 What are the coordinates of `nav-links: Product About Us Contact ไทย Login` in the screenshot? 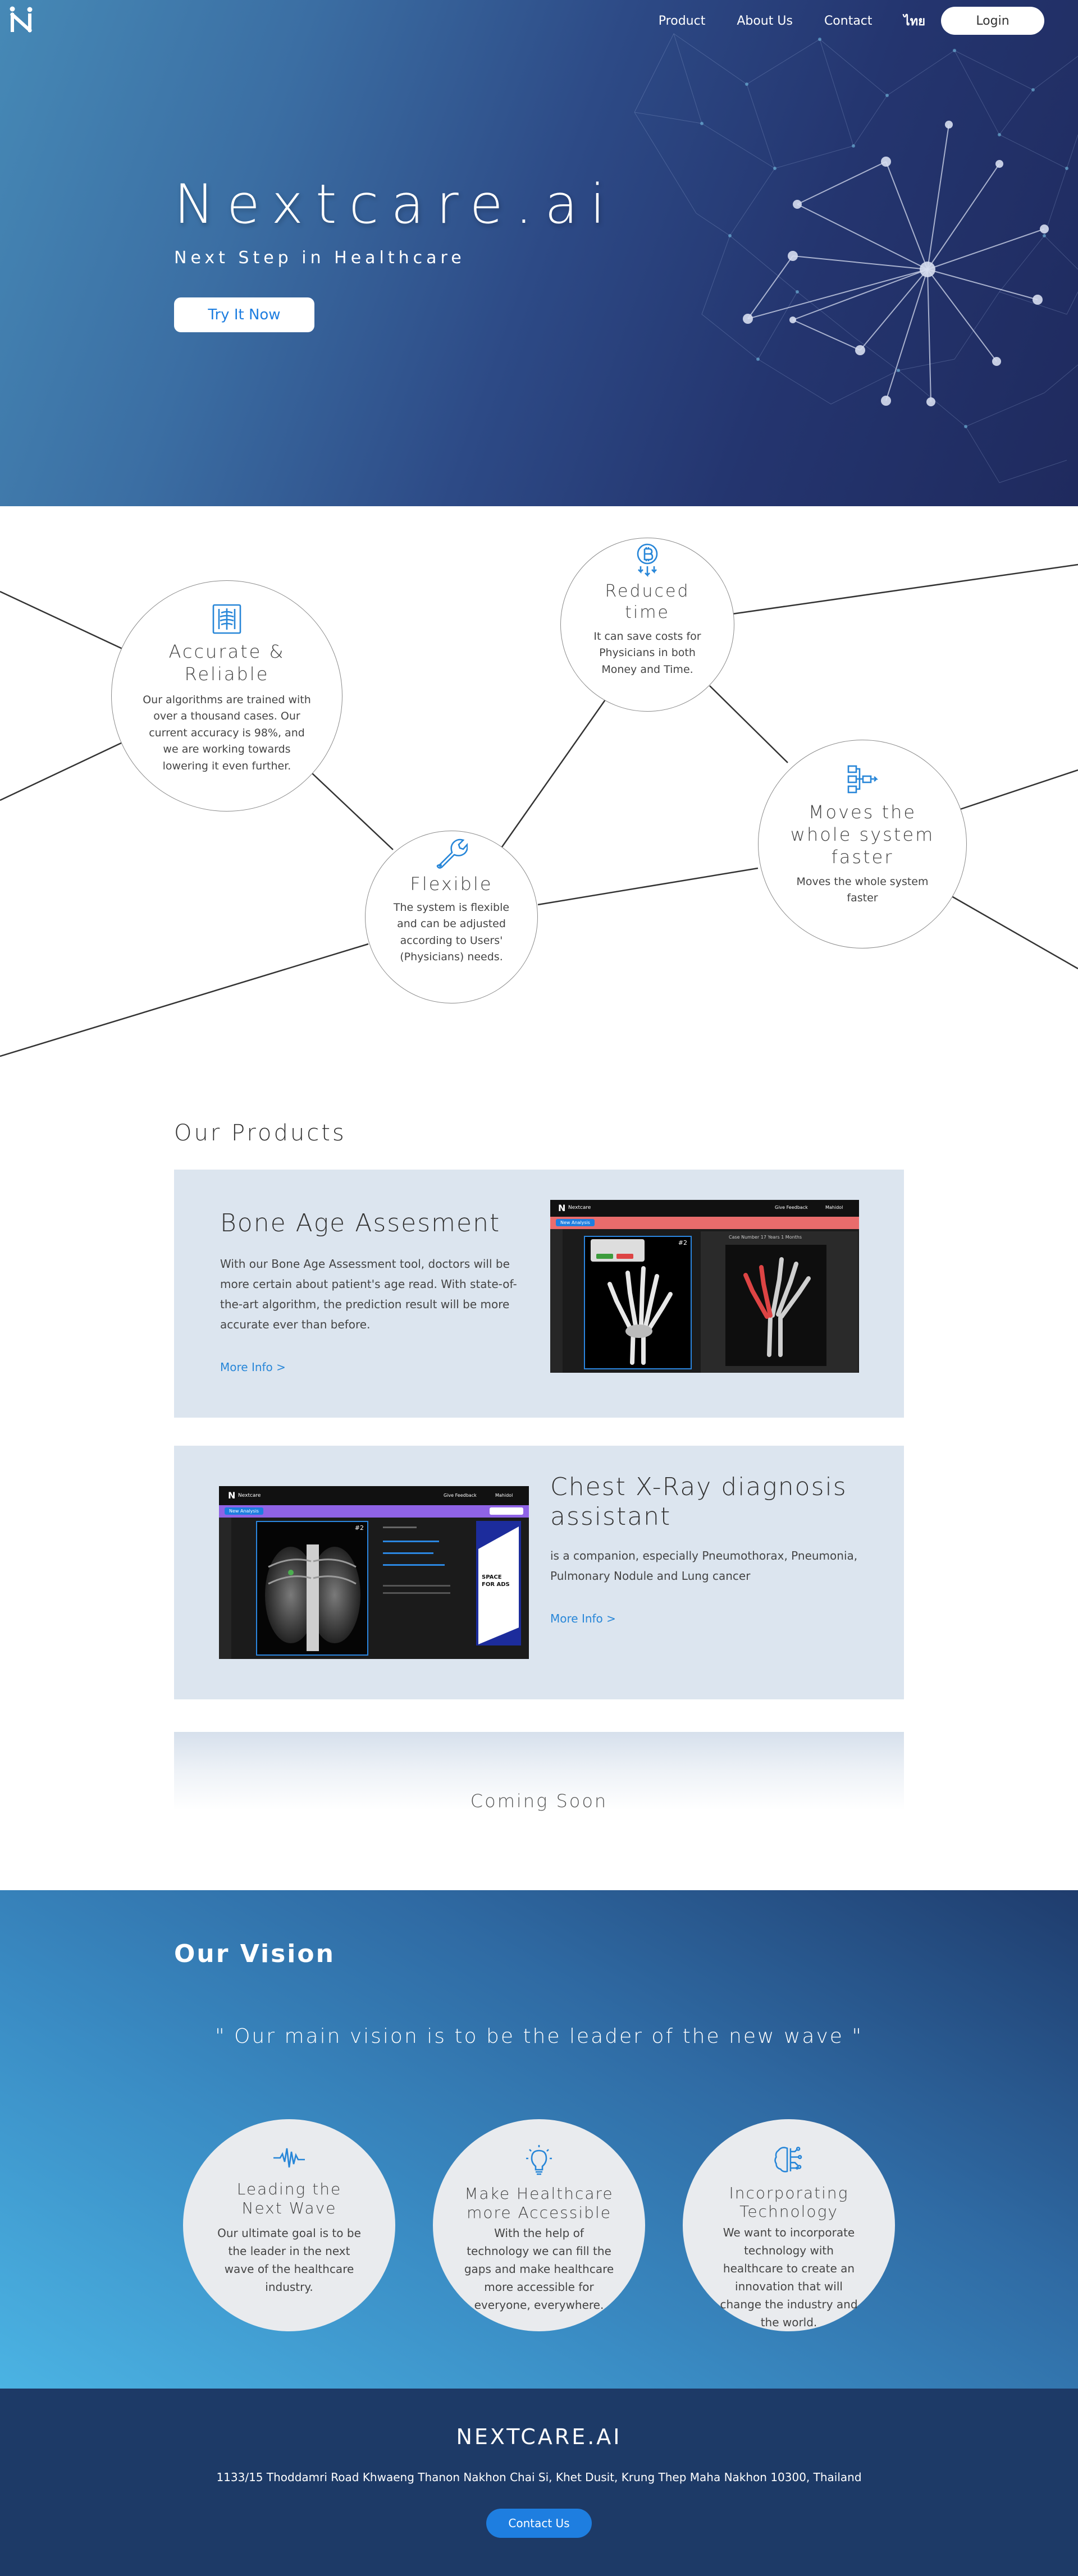 It's located at (851, 21).